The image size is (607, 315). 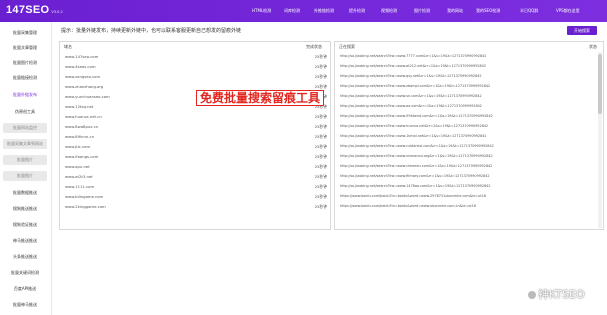 I want to click on column-header-state: 状态, so click(x=593, y=46).